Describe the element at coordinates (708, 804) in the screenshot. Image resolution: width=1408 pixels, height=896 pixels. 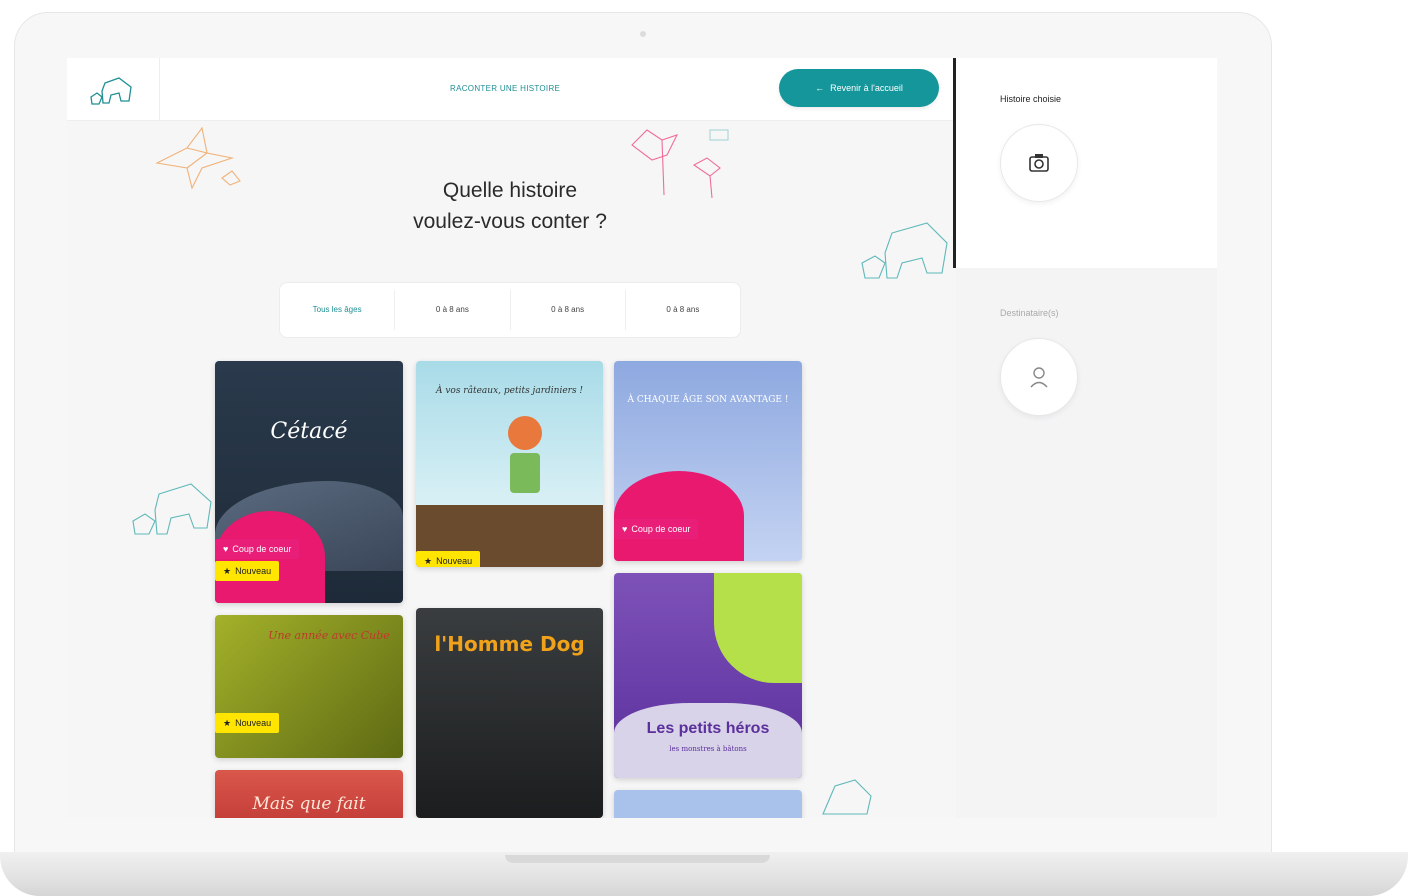
I see `book-card-partial` at that location.